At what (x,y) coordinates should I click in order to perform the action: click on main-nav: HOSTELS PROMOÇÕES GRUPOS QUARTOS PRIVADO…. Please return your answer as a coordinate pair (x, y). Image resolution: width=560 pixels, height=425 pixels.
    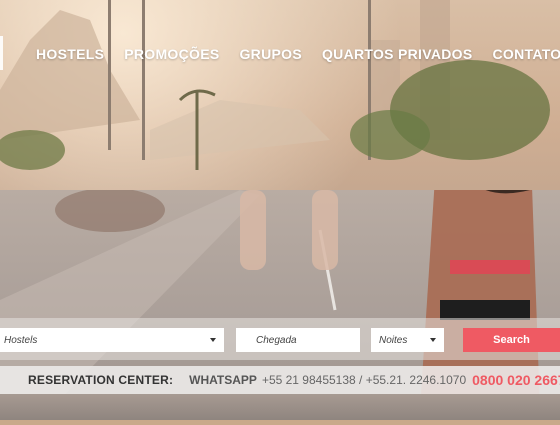
    Looking at the image, I should click on (298, 54).